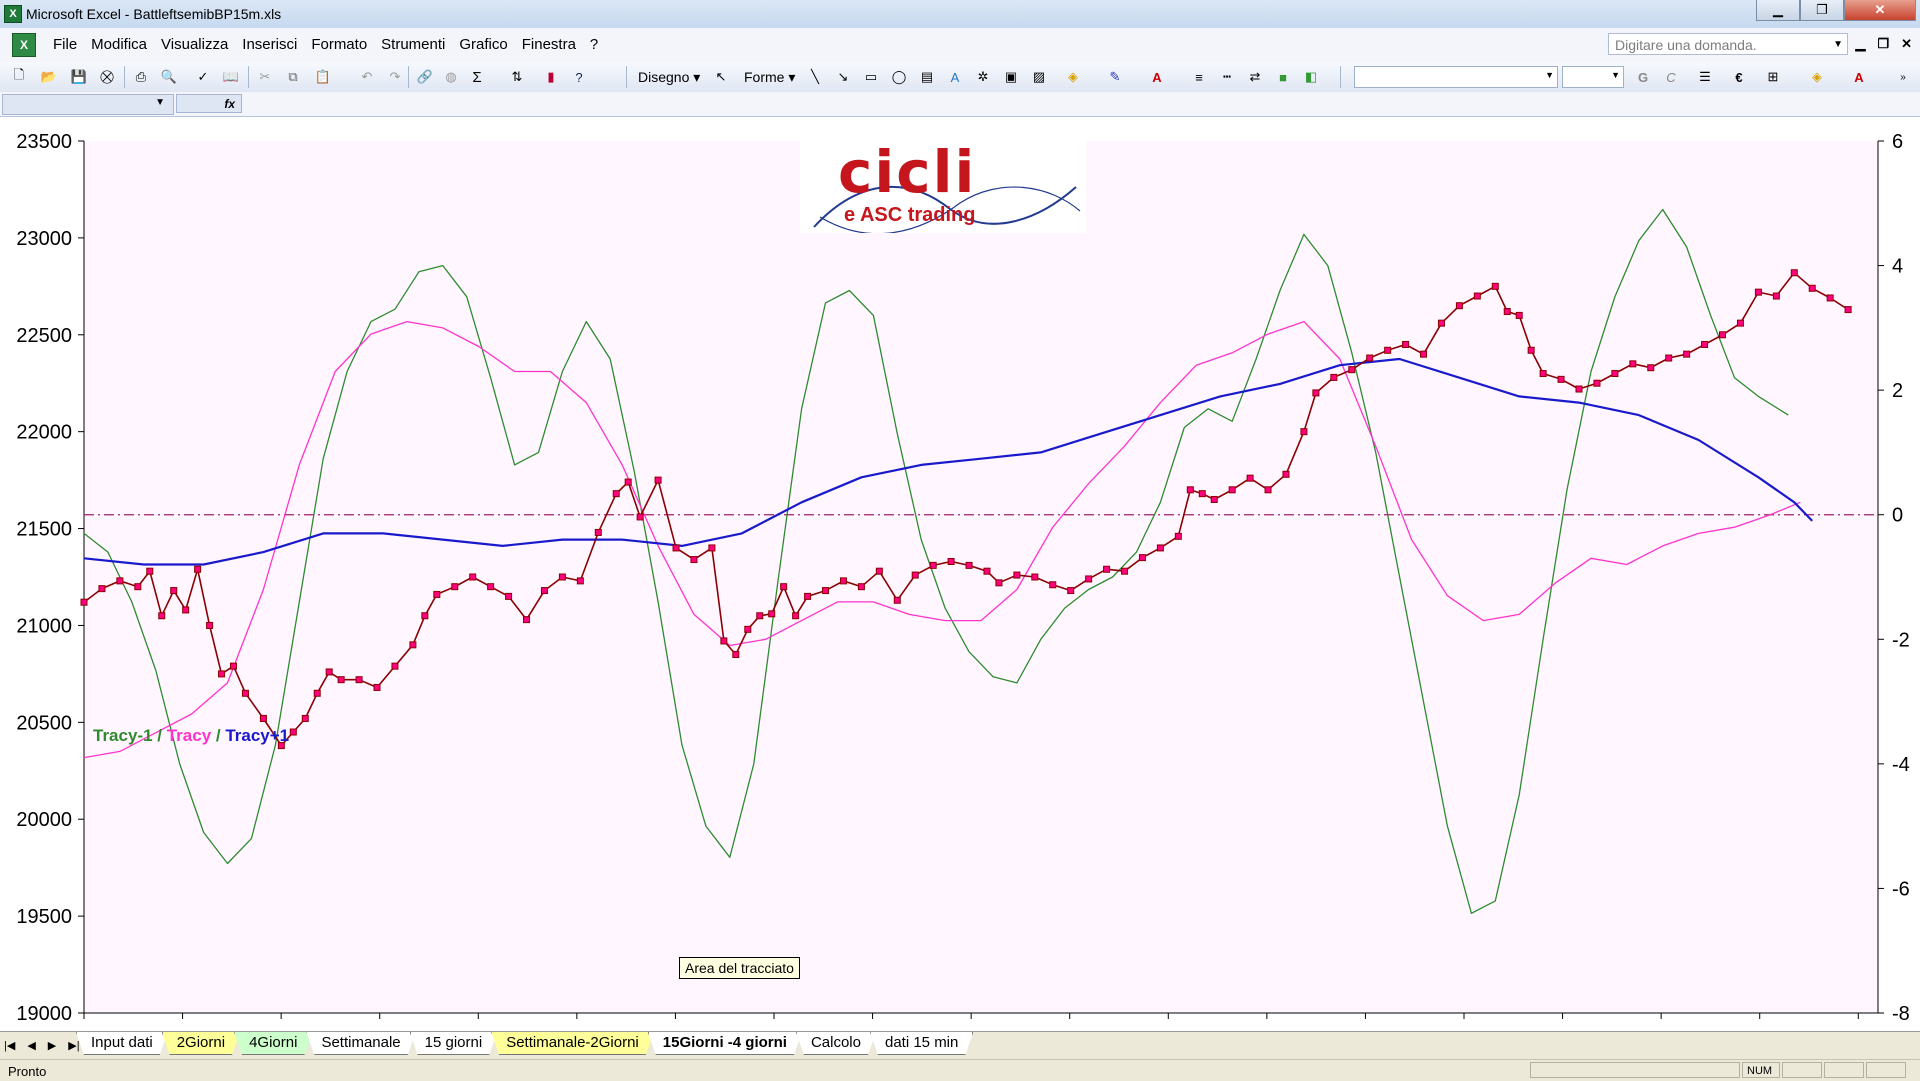  I want to click on close-icon: ✕, so click(1880, 10).